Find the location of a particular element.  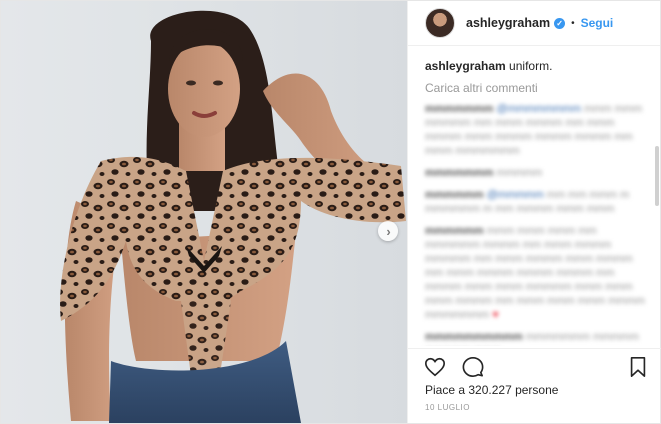

next-photo-button: › is located at coordinates (388, 231).